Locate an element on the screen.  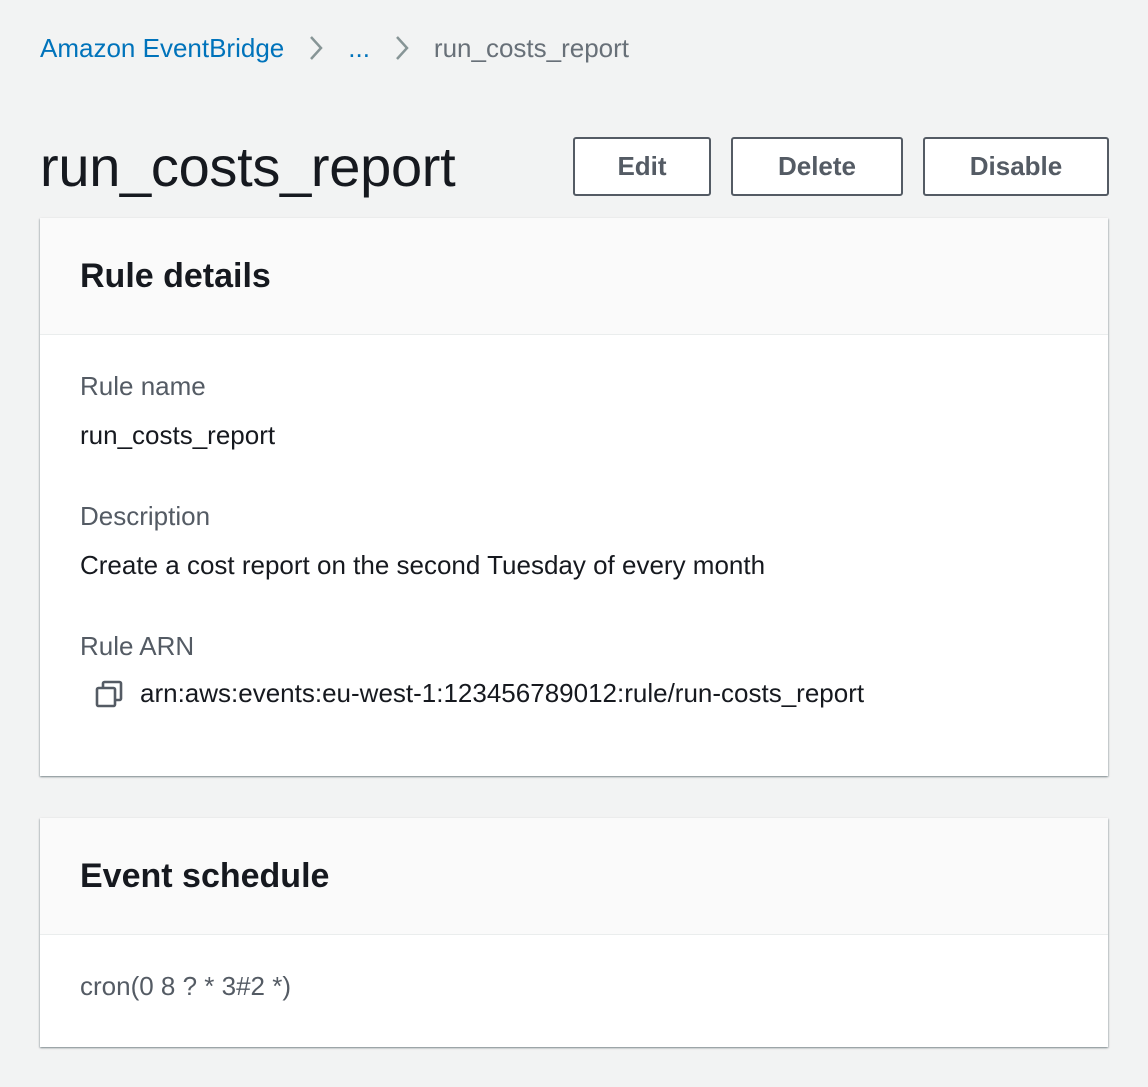
breadcrumb-current: run_costs_report is located at coordinates (531, 47).